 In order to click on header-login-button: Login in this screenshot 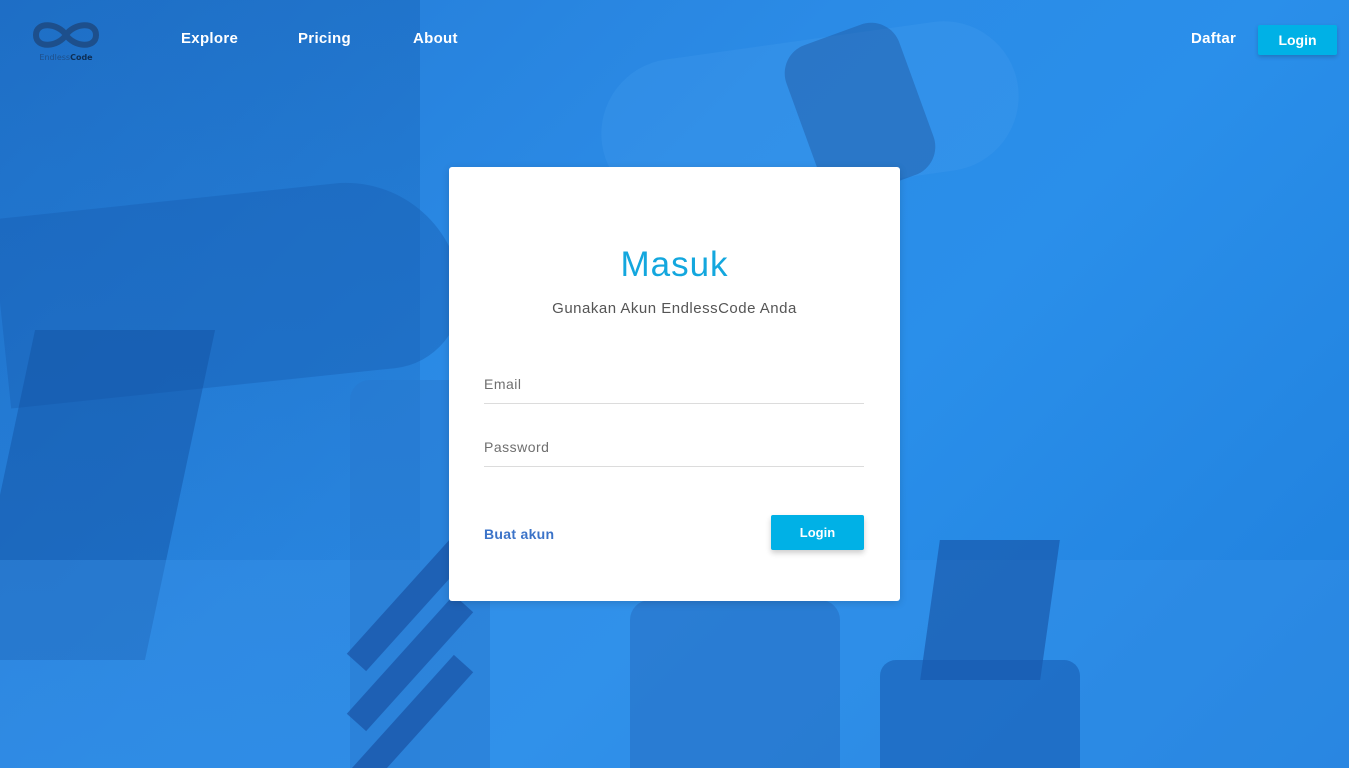, I will do `click(1297, 40)`.